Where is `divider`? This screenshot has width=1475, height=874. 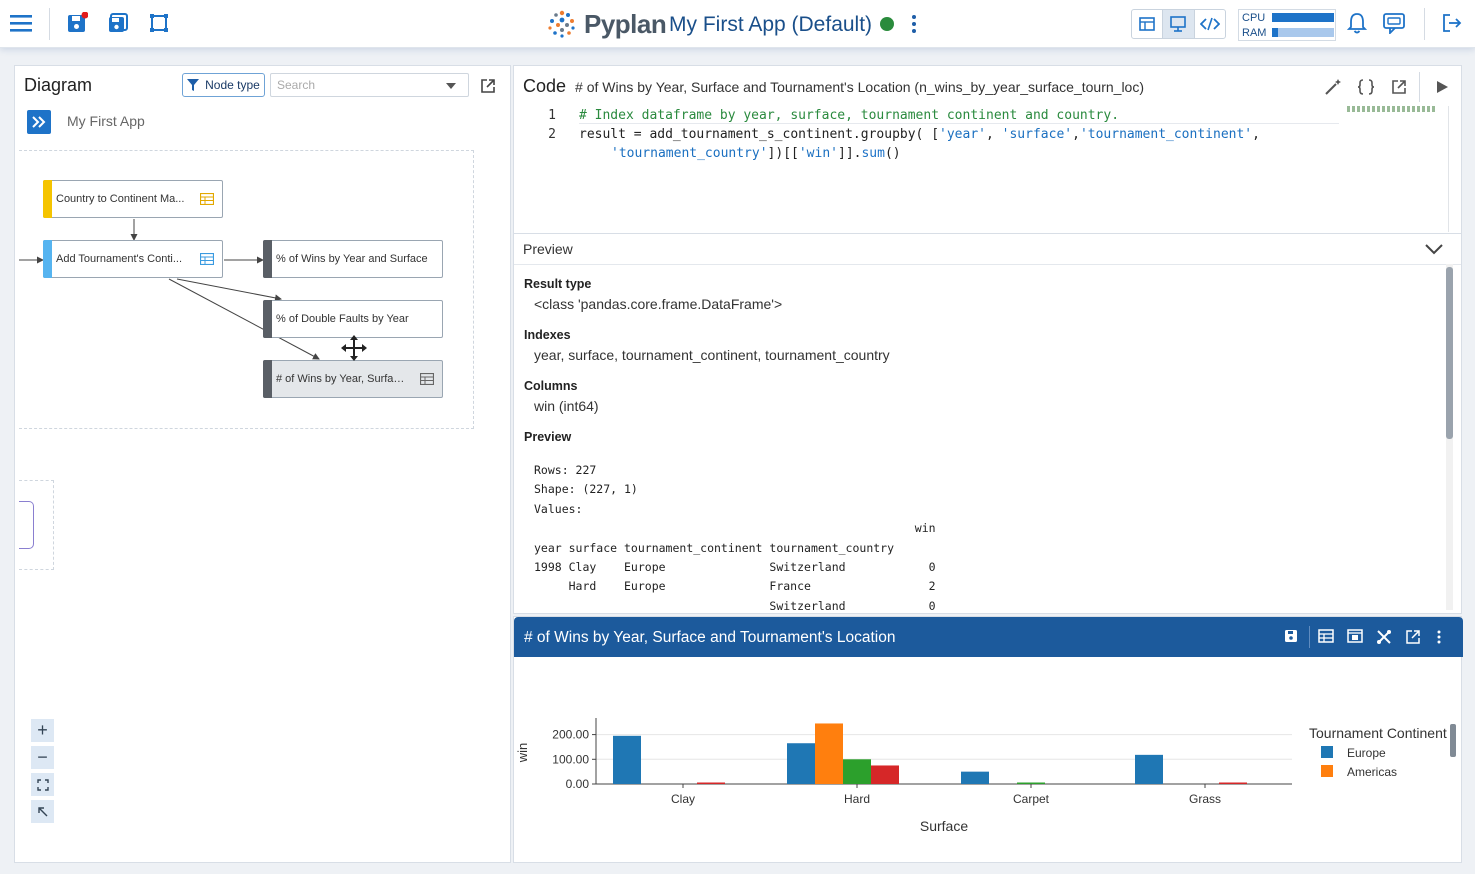
divider is located at coordinates (987, 264).